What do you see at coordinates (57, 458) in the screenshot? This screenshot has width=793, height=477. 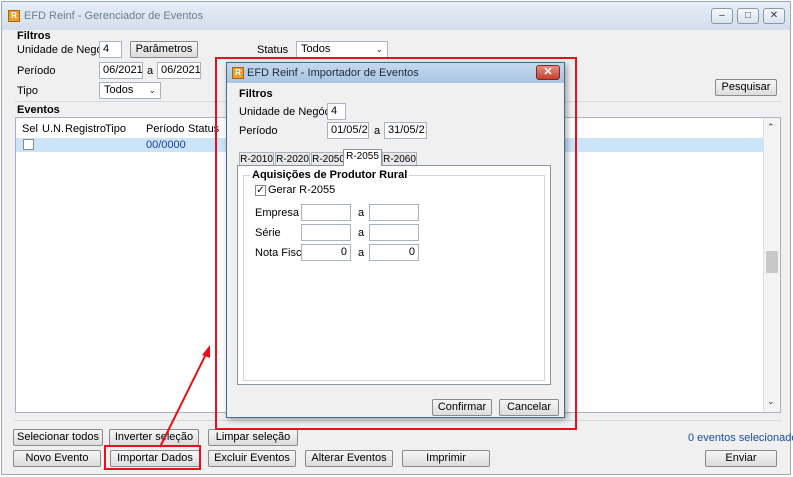 I see `new-event-button: Novo Evento` at bounding box center [57, 458].